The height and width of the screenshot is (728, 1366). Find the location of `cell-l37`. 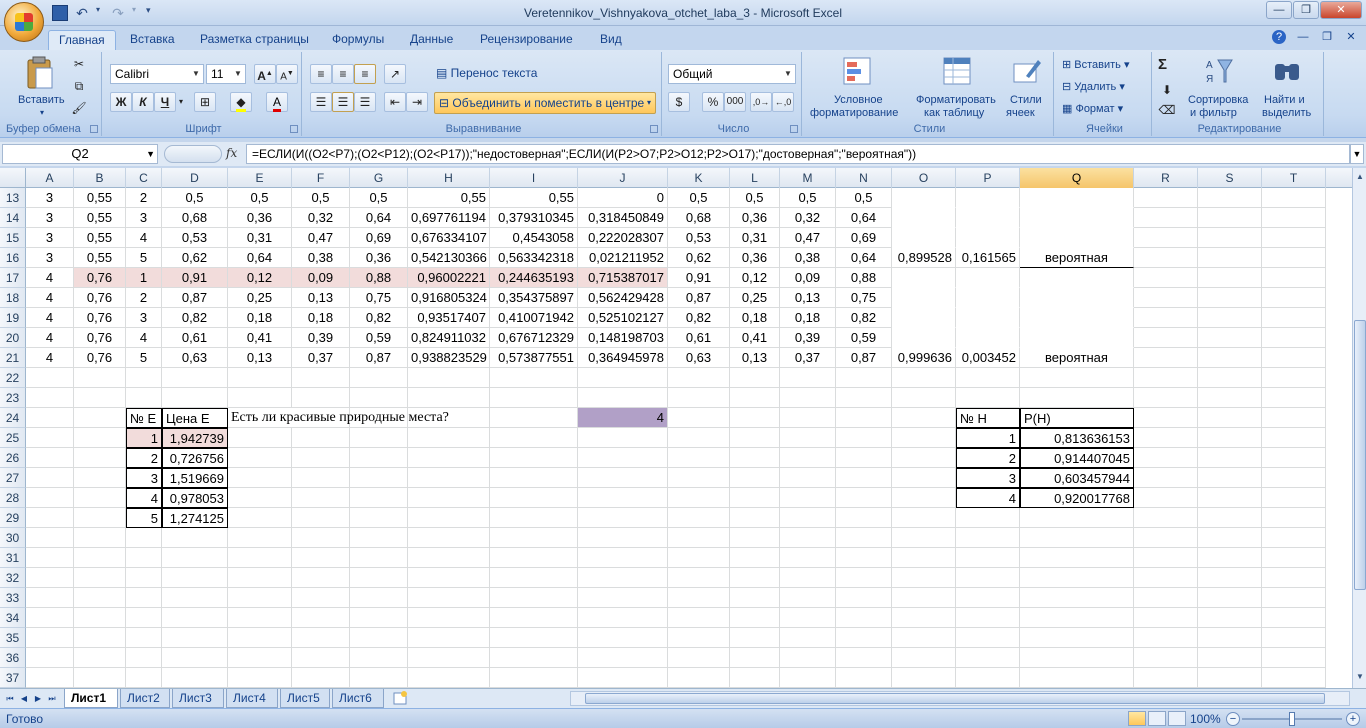

cell-l37 is located at coordinates (755, 678).